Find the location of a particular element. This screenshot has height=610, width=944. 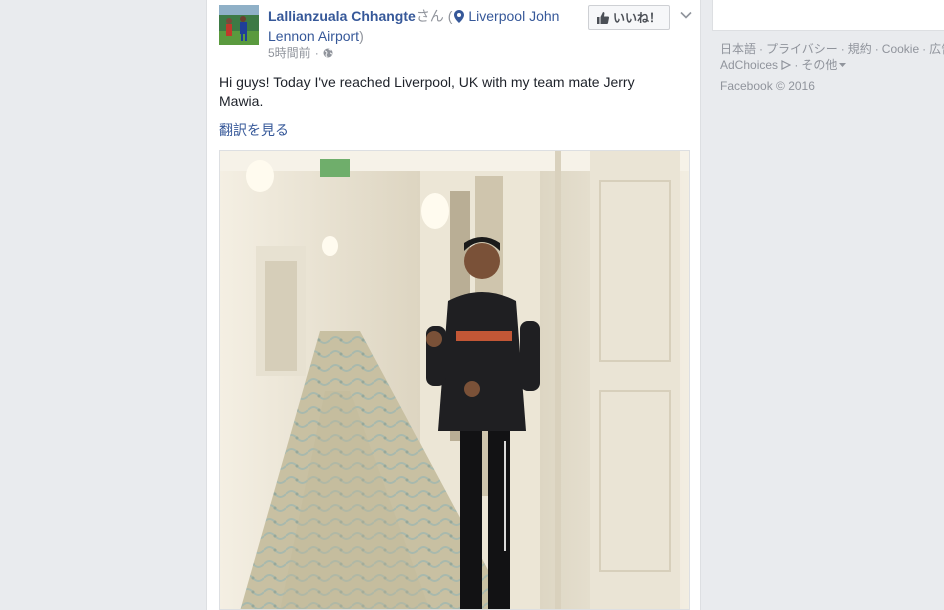

footer-link-language: 日本語 is located at coordinates (738, 49).